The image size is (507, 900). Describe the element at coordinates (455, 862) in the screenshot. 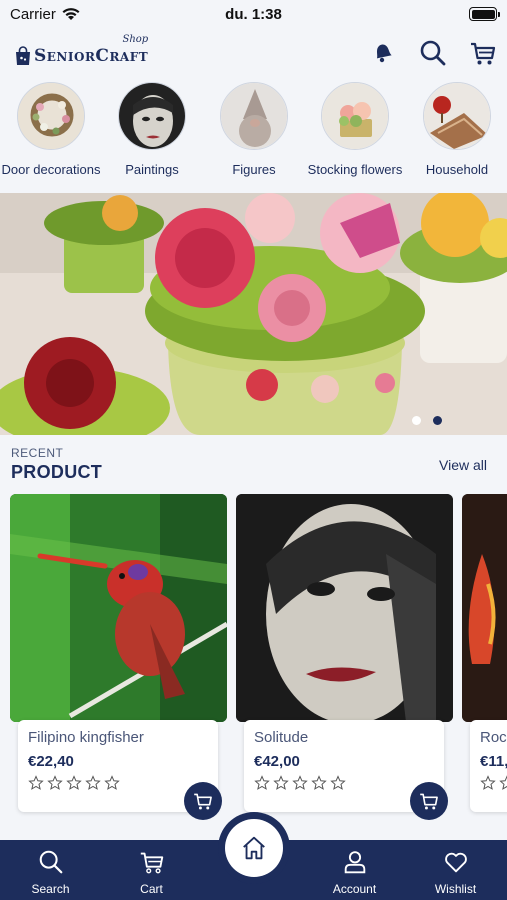

I see `heart-icon` at that location.